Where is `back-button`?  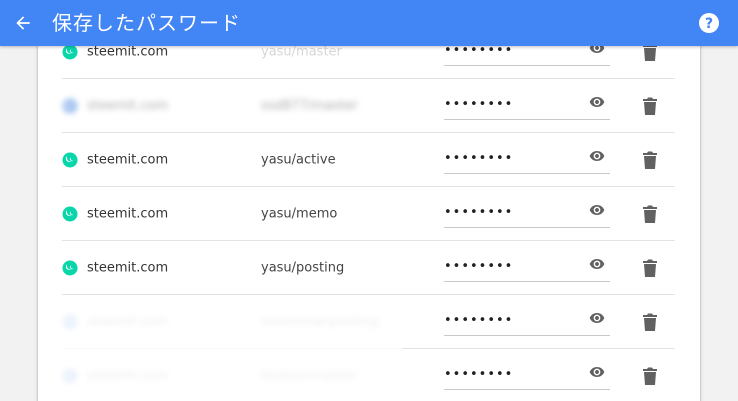
back-button is located at coordinates (23, 23).